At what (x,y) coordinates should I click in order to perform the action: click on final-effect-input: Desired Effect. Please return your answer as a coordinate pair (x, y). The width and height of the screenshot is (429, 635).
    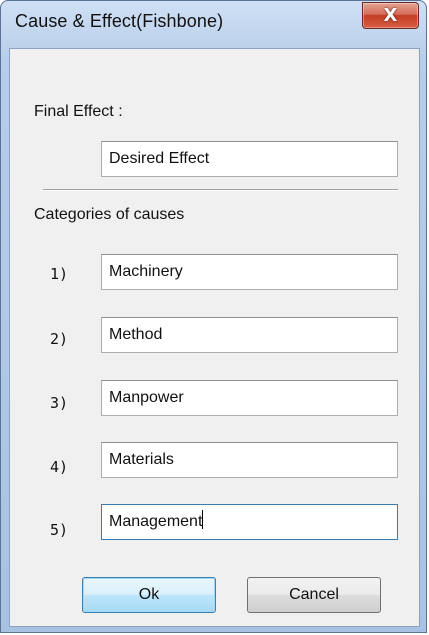
    Looking at the image, I should click on (249, 159).